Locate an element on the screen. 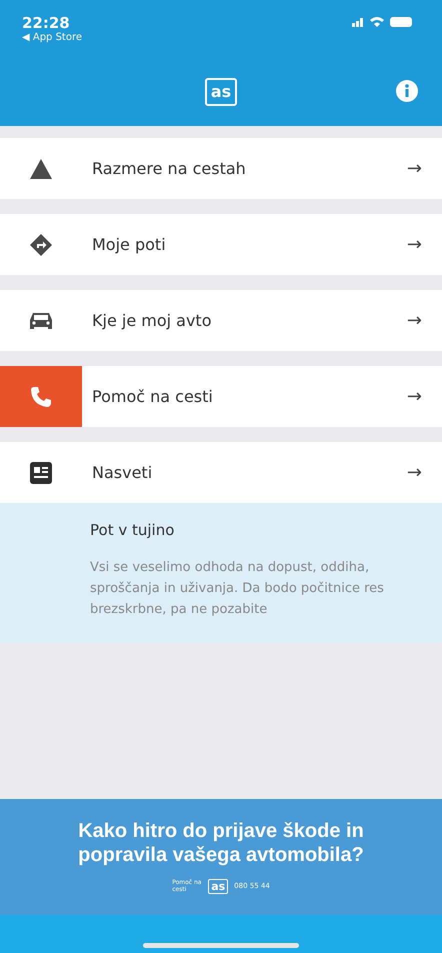  banner-headline: Kako hitro do prijave škode in popravila vašega avtomobila? is located at coordinates (221, 842).